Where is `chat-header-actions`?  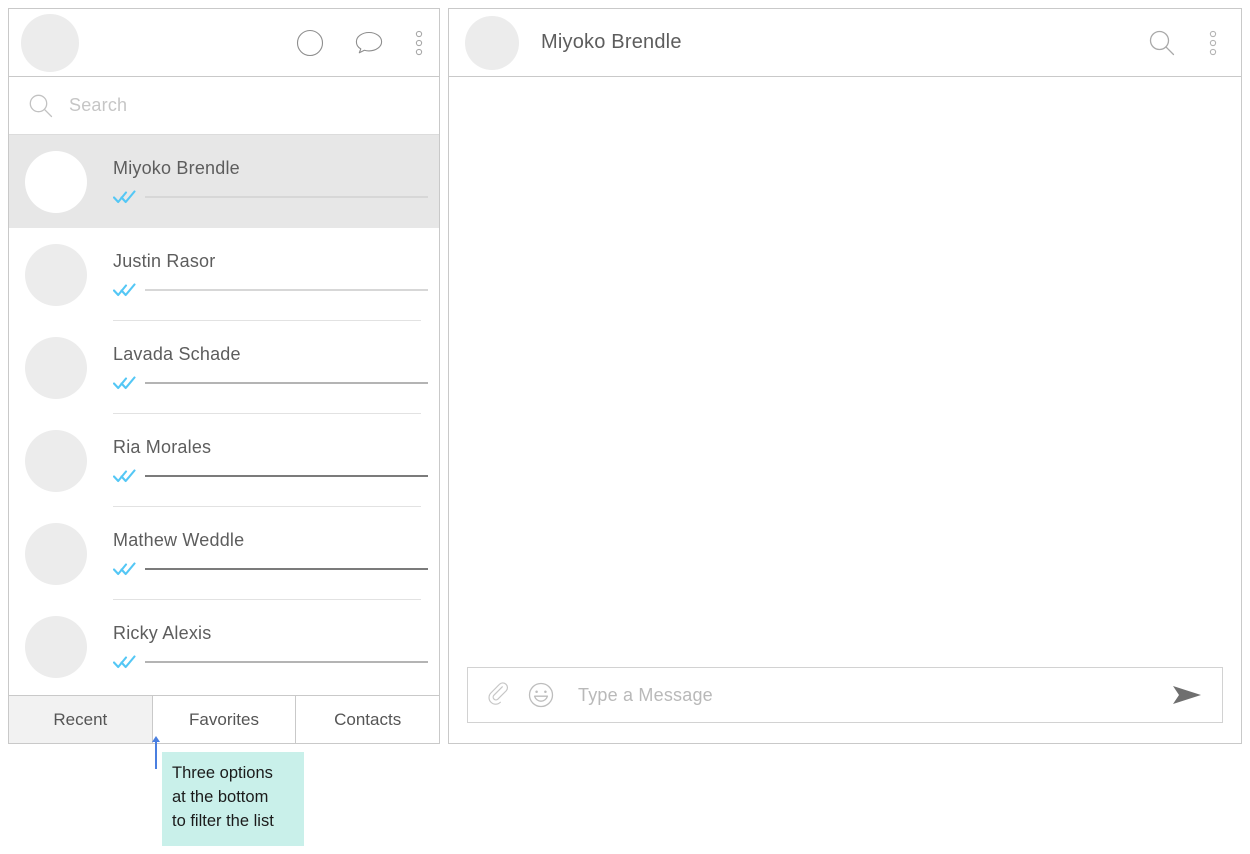
chat-header-actions is located at coordinates (1183, 43).